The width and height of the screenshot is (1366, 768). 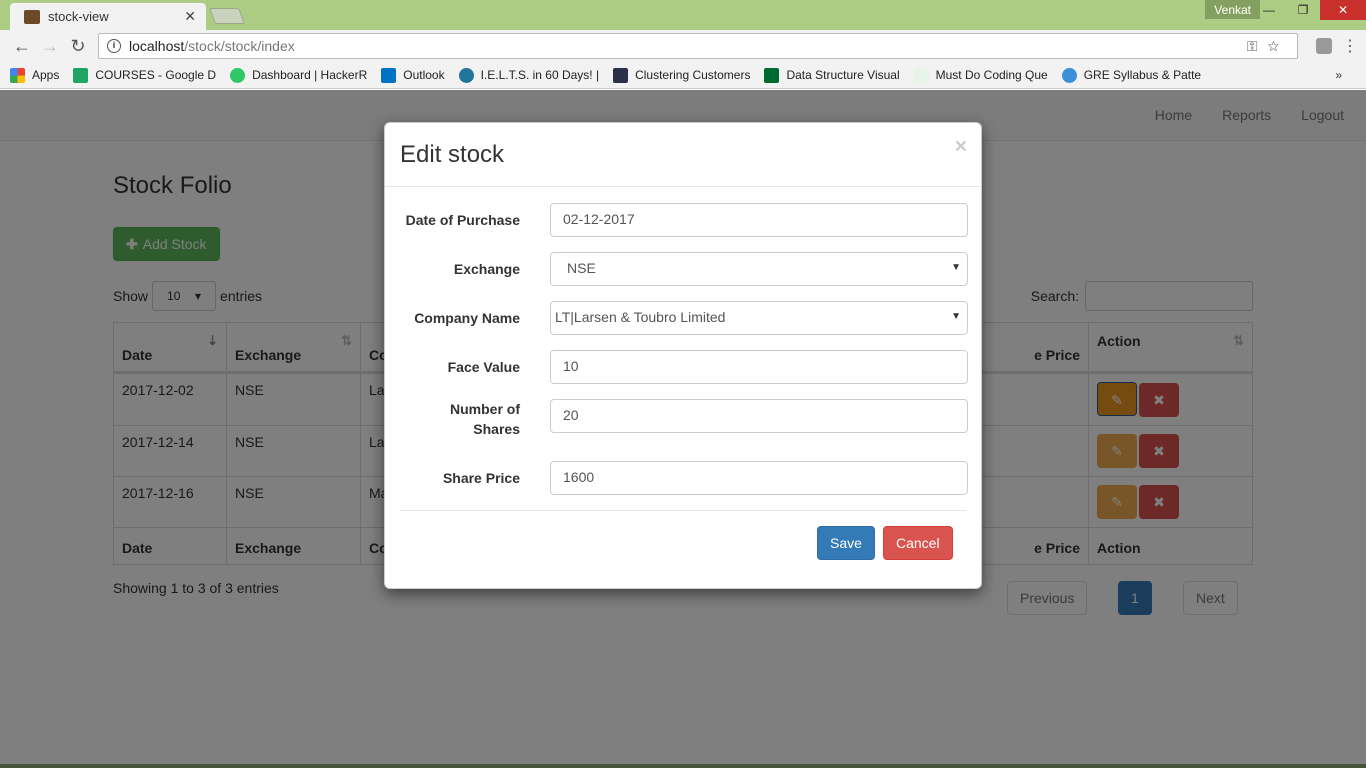 I want to click on key-star-icons: ⚿☆, so click(x=1268, y=46).